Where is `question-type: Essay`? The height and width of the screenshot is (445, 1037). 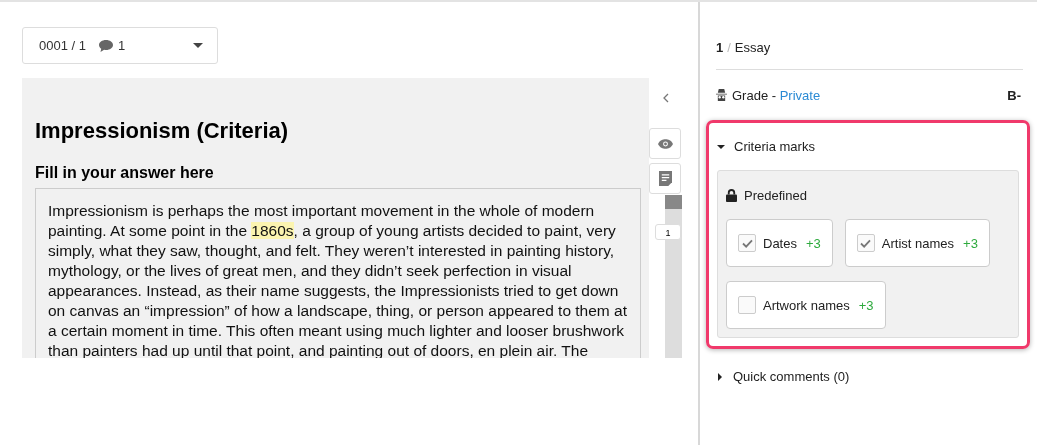 question-type: Essay is located at coordinates (752, 47).